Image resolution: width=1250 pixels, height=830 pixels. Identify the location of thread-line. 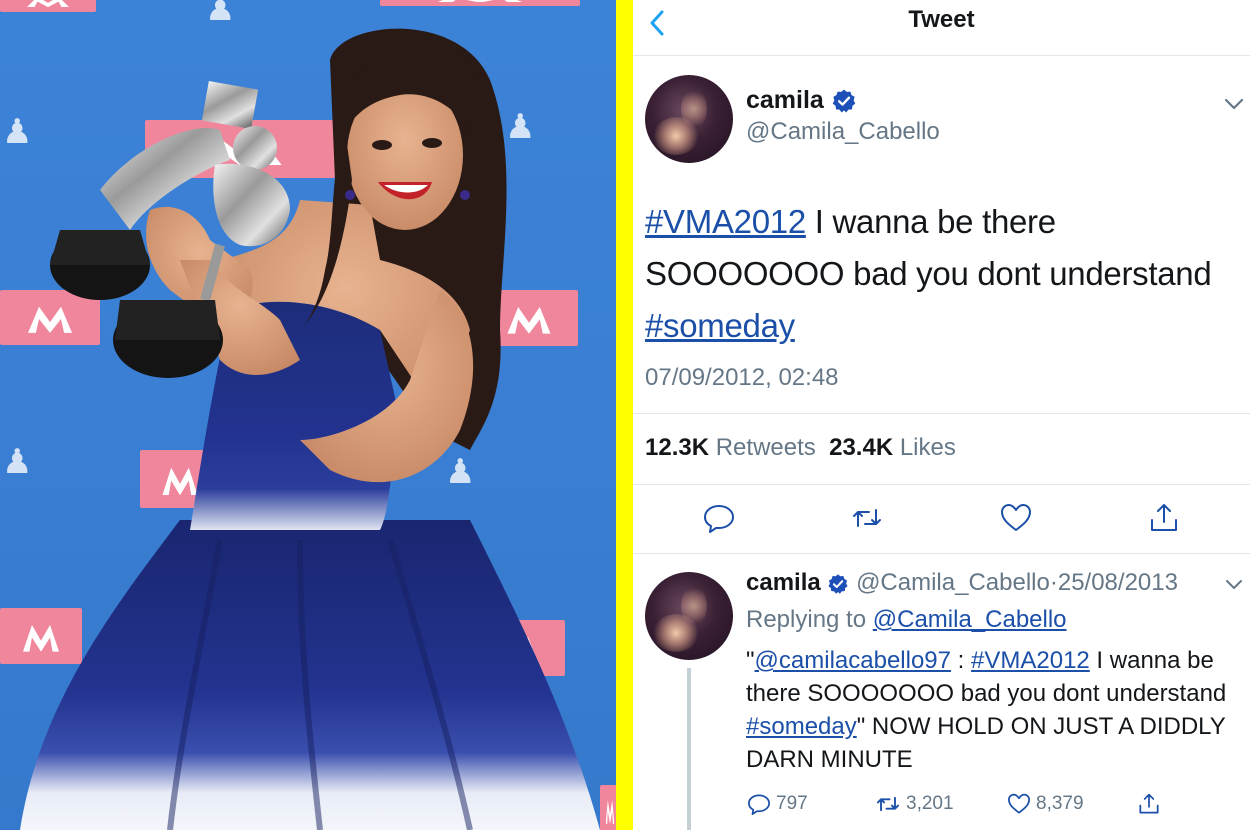
(689, 749).